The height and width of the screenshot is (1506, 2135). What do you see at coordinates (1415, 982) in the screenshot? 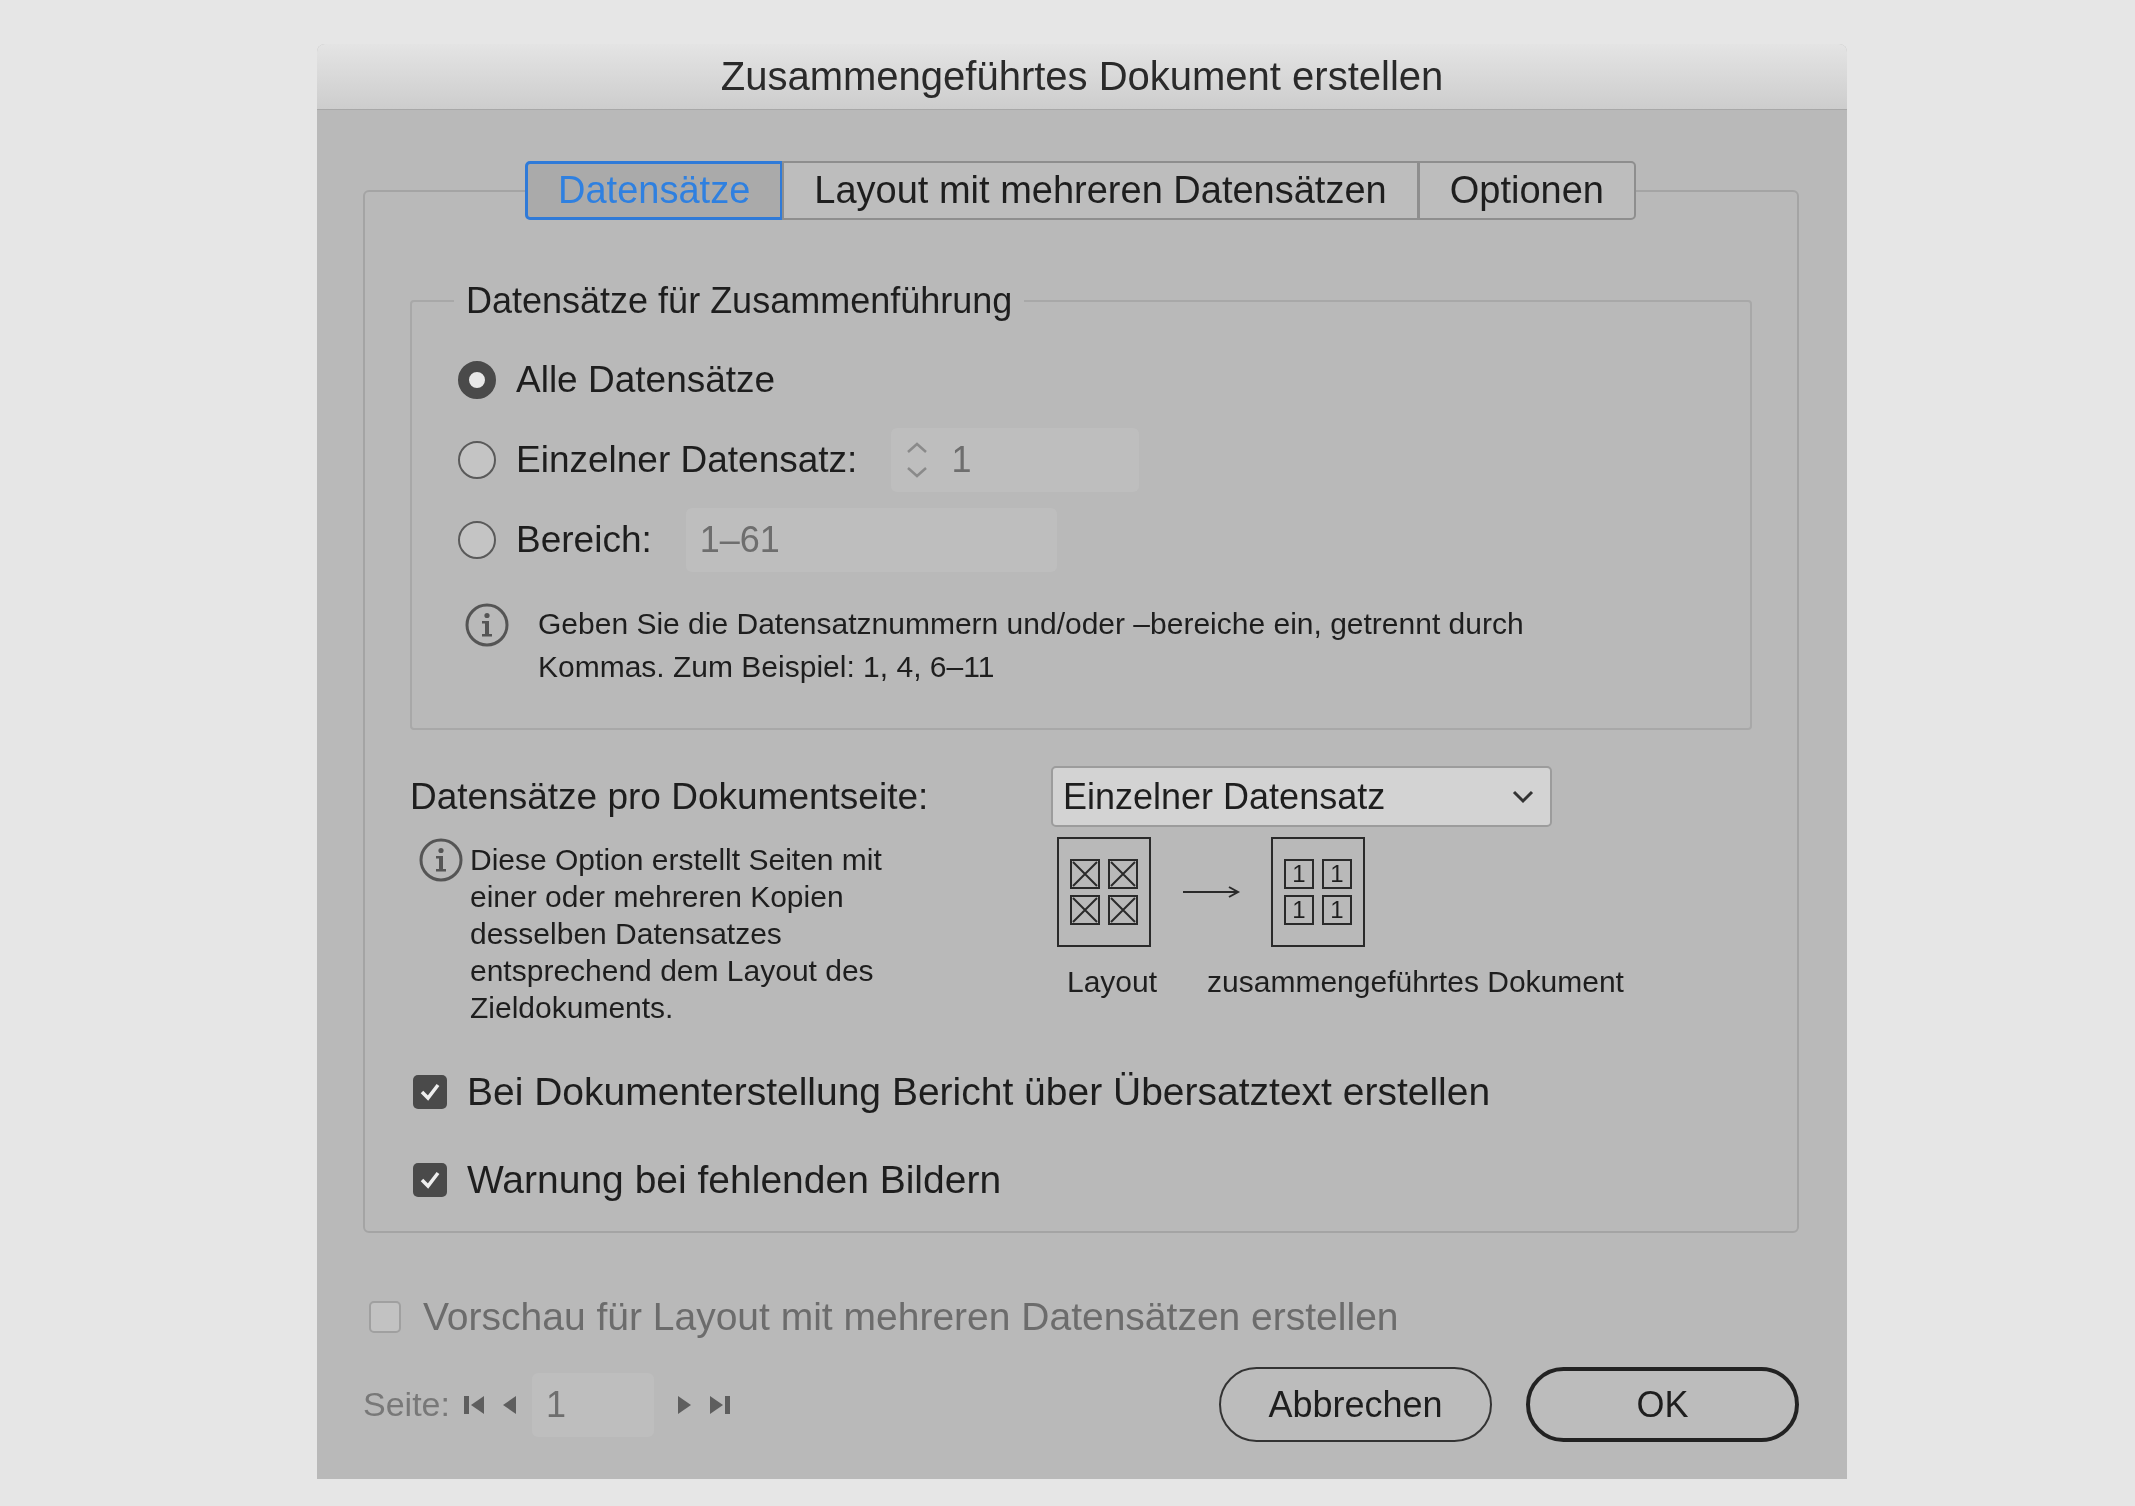
I see `diagram-caption: zusammengeführtes Dokument` at bounding box center [1415, 982].